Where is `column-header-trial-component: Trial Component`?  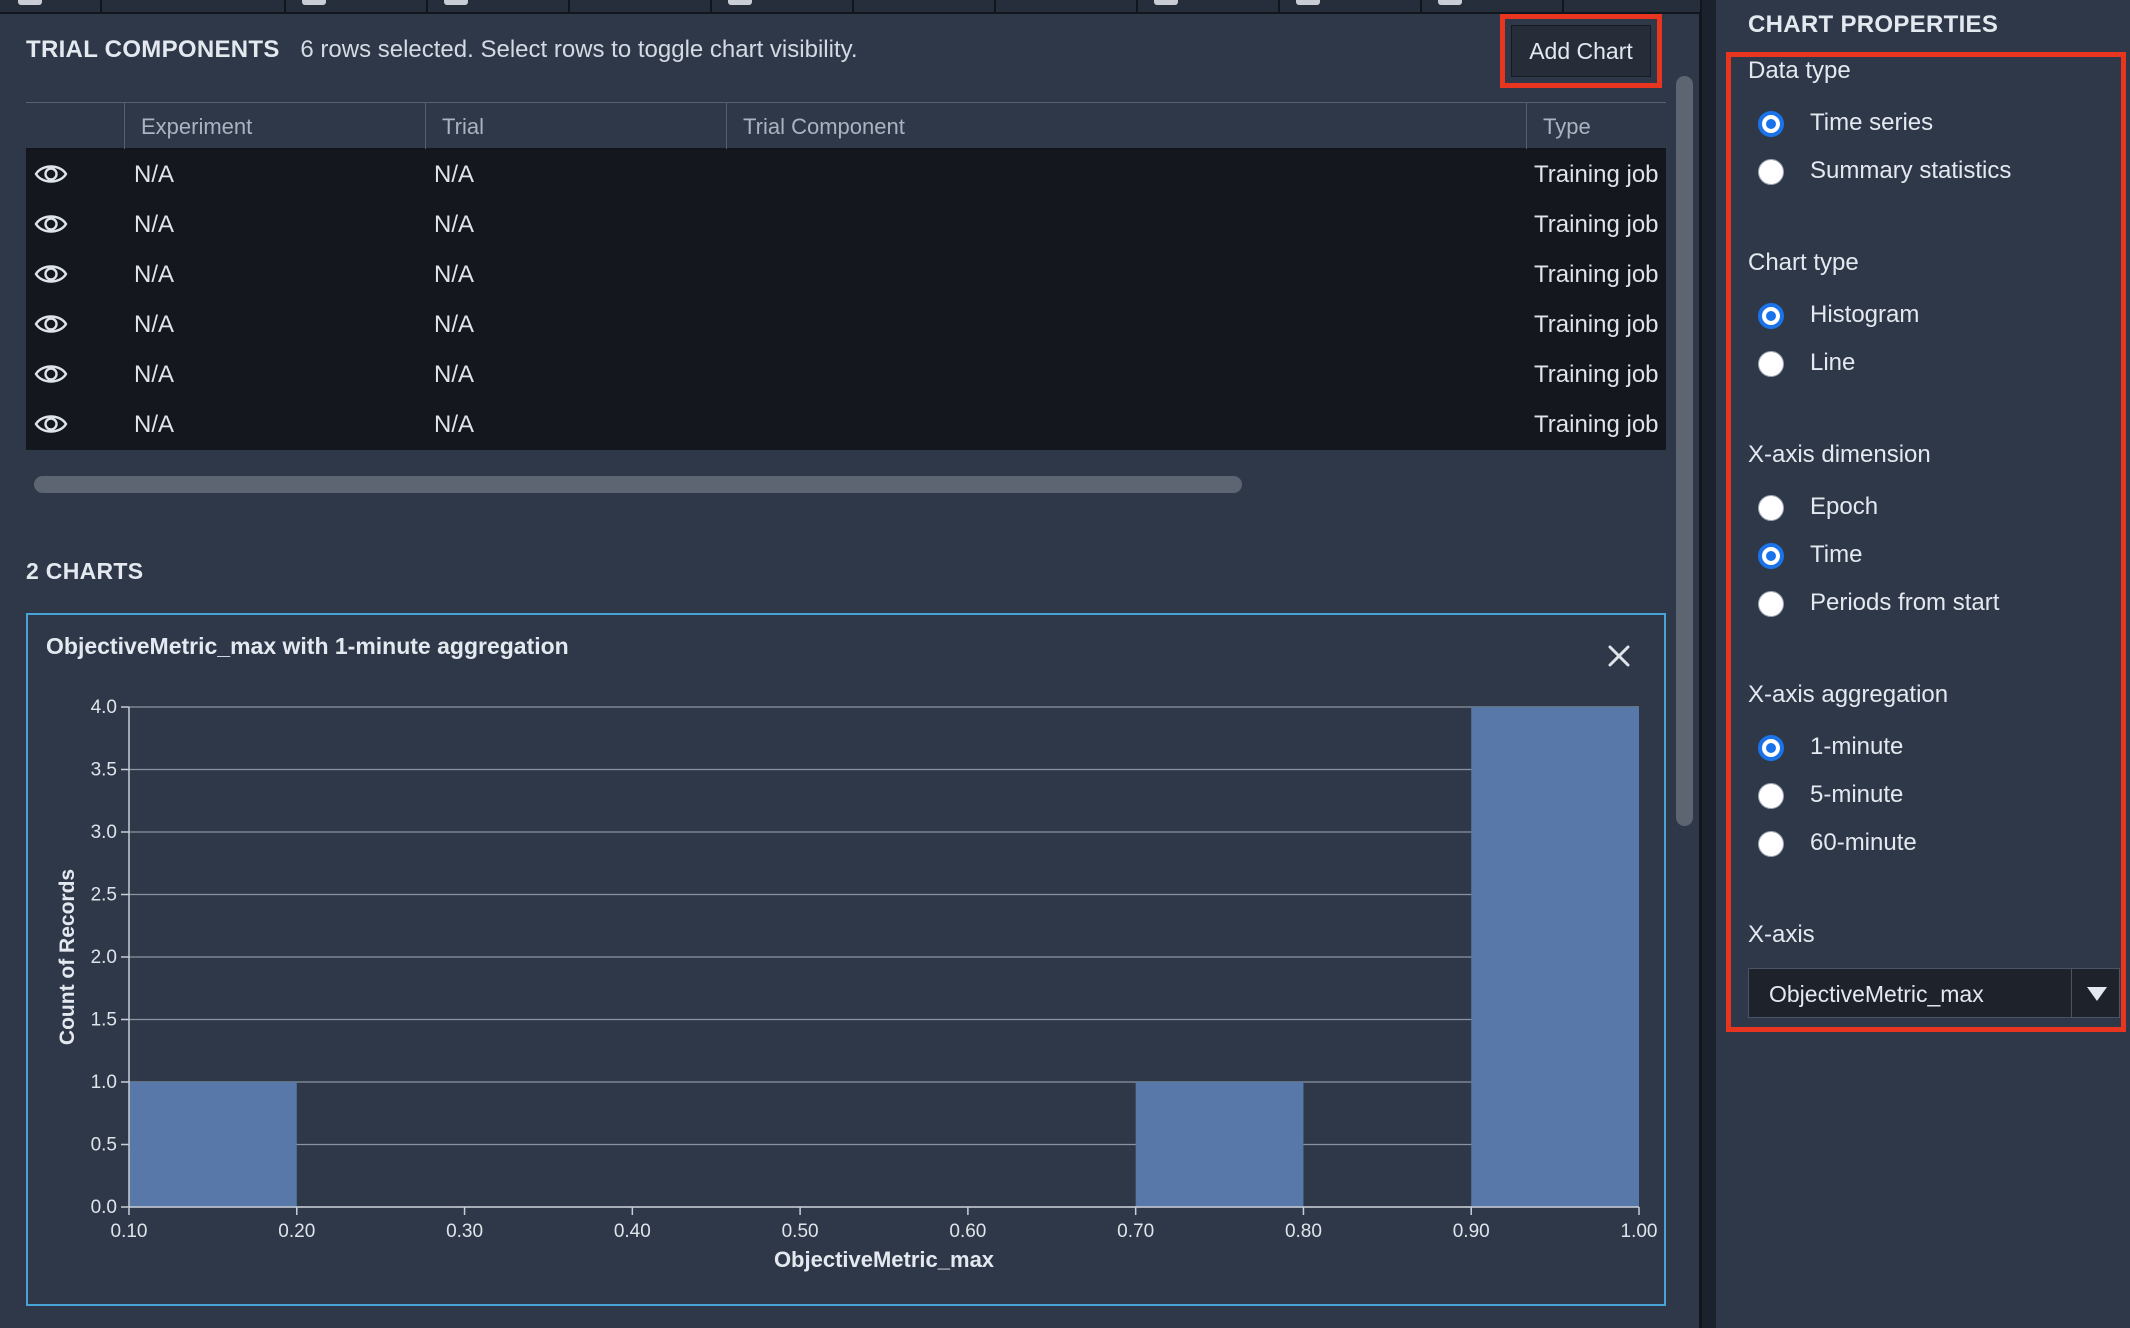
column-header-trial-component: Trial Component is located at coordinates (1126, 126).